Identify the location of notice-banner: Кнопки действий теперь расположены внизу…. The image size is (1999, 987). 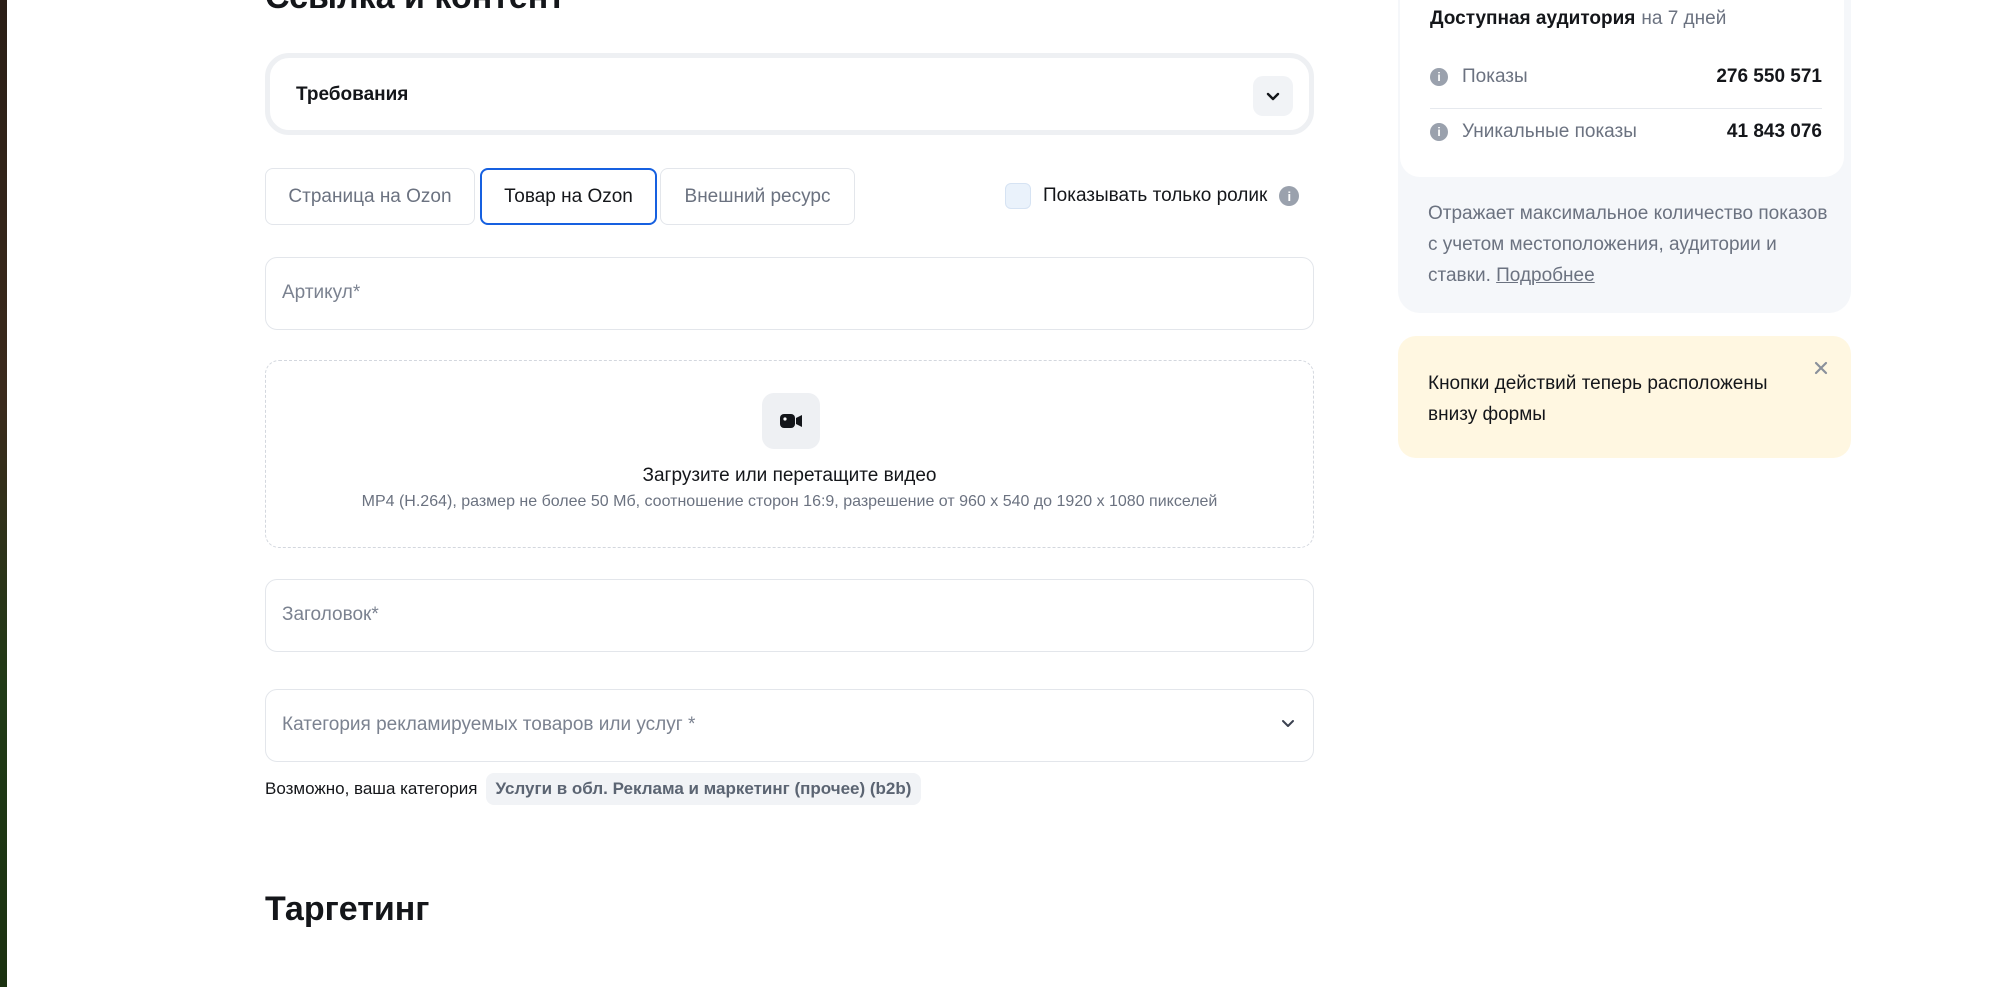
(1624, 397).